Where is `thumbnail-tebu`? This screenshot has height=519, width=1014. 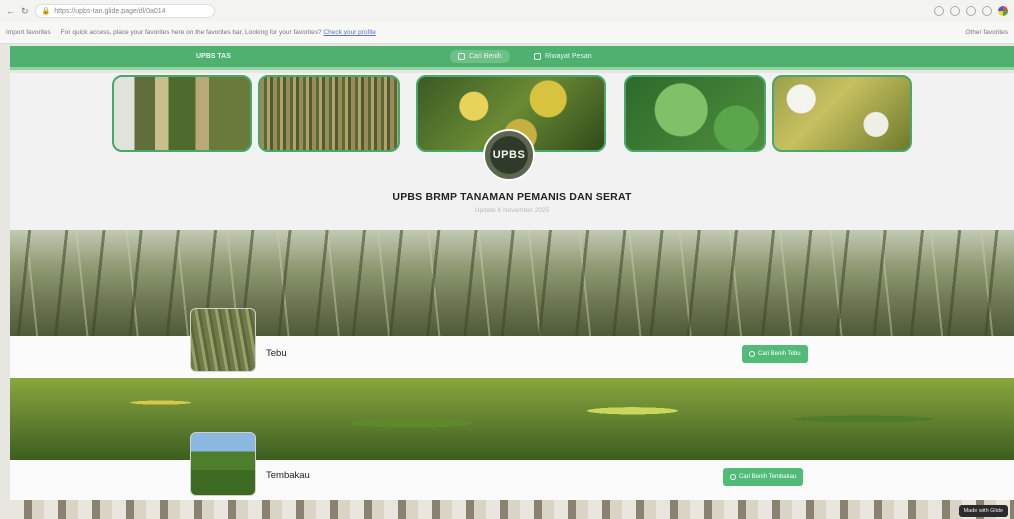
thumbnail-tebu is located at coordinates (223, 340).